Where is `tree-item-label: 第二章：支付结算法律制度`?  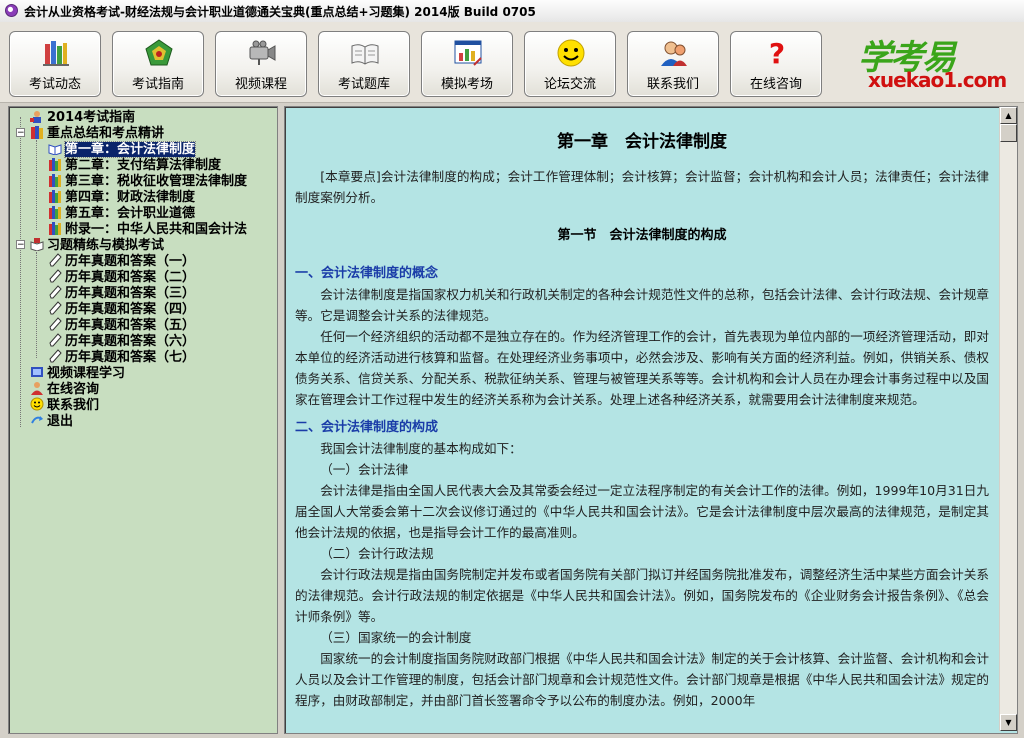 tree-item-label: 第二章：支付结算法律制度 is located at coordinates (143, 165).